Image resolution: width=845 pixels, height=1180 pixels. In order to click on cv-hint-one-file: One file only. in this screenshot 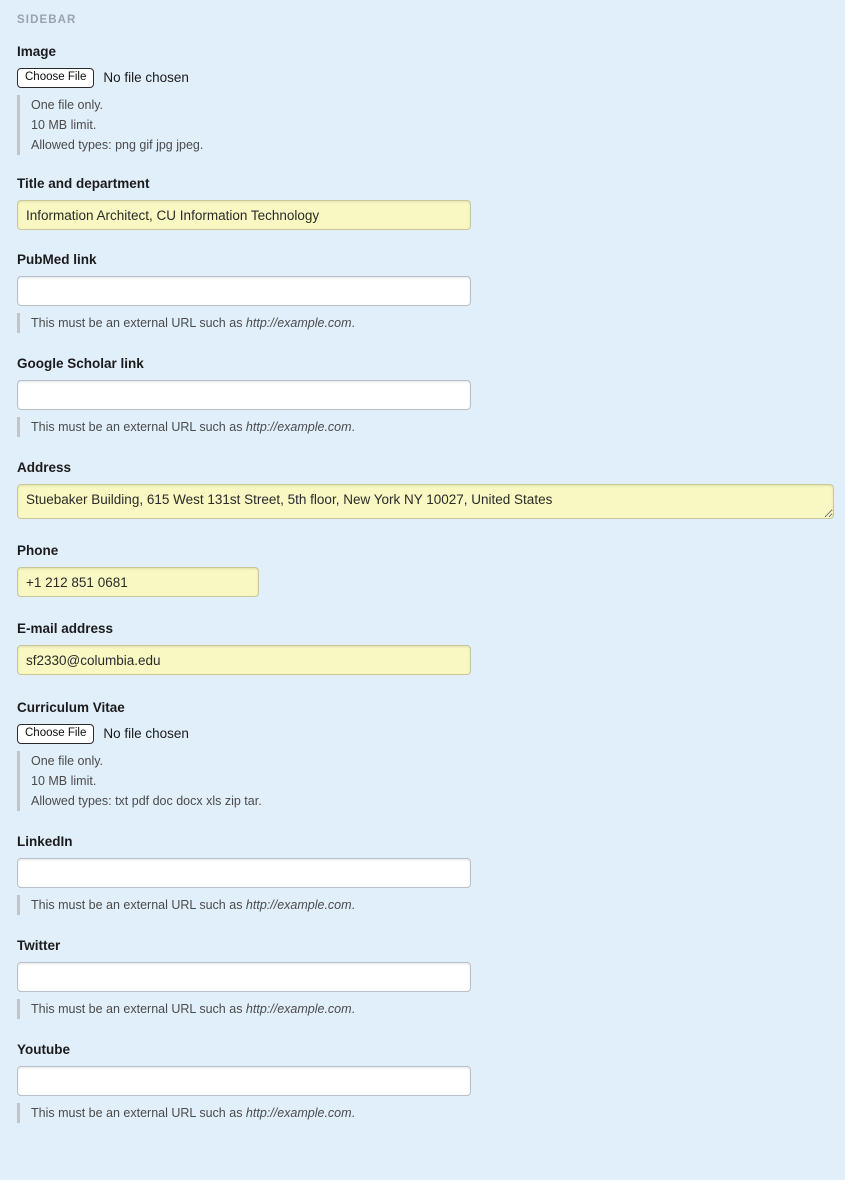, I will do `click(67, 761)`.